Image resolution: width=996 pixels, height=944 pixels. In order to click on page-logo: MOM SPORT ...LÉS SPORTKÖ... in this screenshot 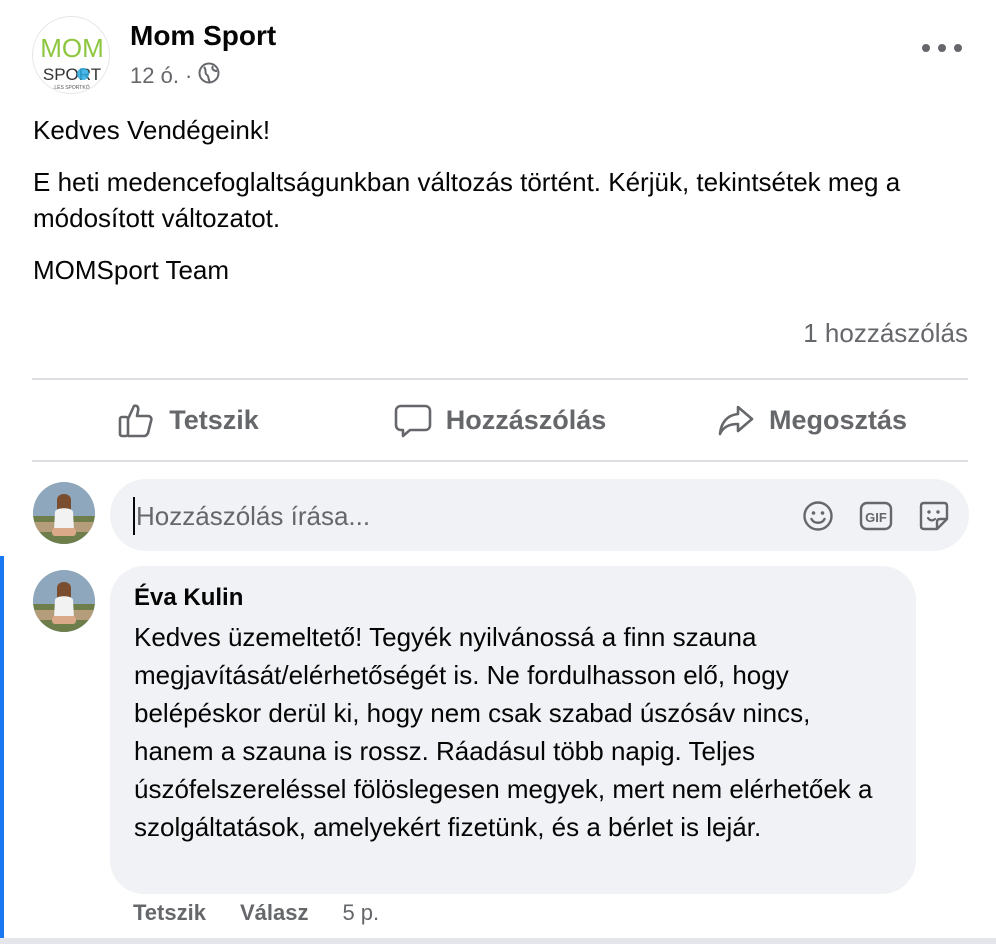, I will do `click(71, 55)`.